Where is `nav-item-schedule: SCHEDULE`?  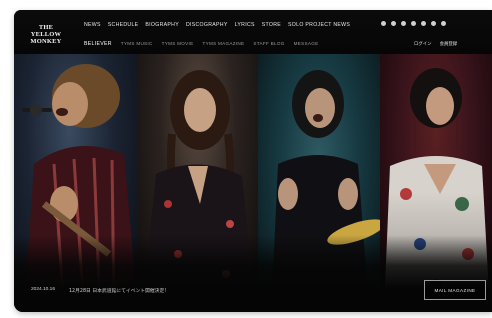
nav-item-schedule: SCHEDULE is located at coordinates (123, 25).